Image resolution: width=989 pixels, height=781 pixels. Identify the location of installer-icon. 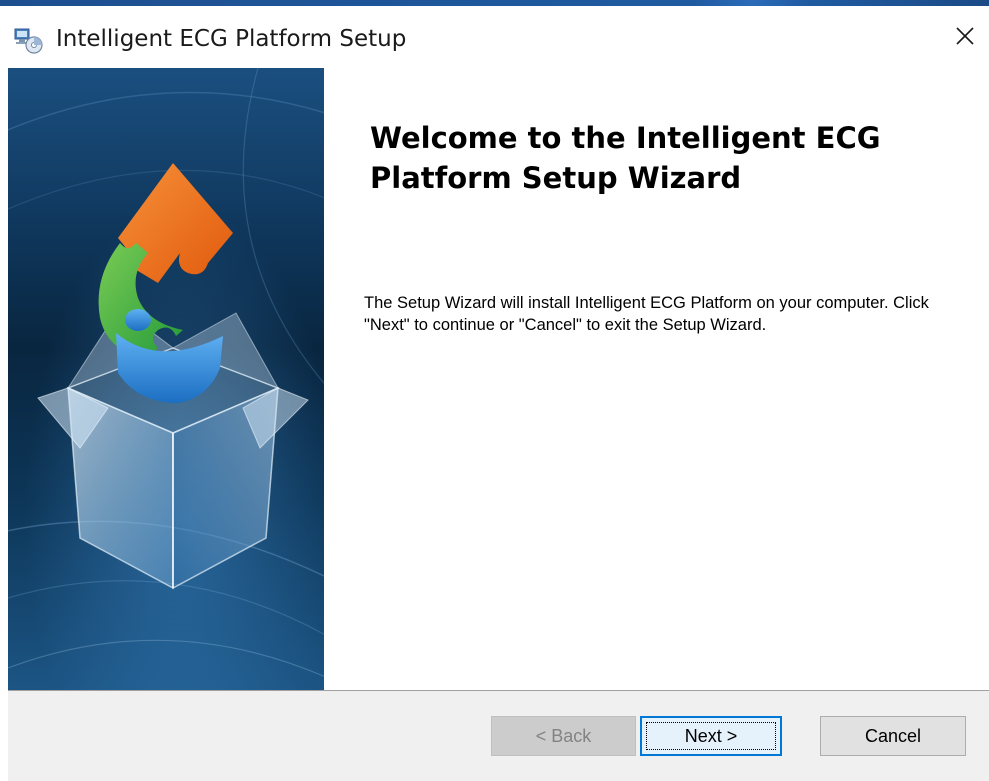
(29, 41).